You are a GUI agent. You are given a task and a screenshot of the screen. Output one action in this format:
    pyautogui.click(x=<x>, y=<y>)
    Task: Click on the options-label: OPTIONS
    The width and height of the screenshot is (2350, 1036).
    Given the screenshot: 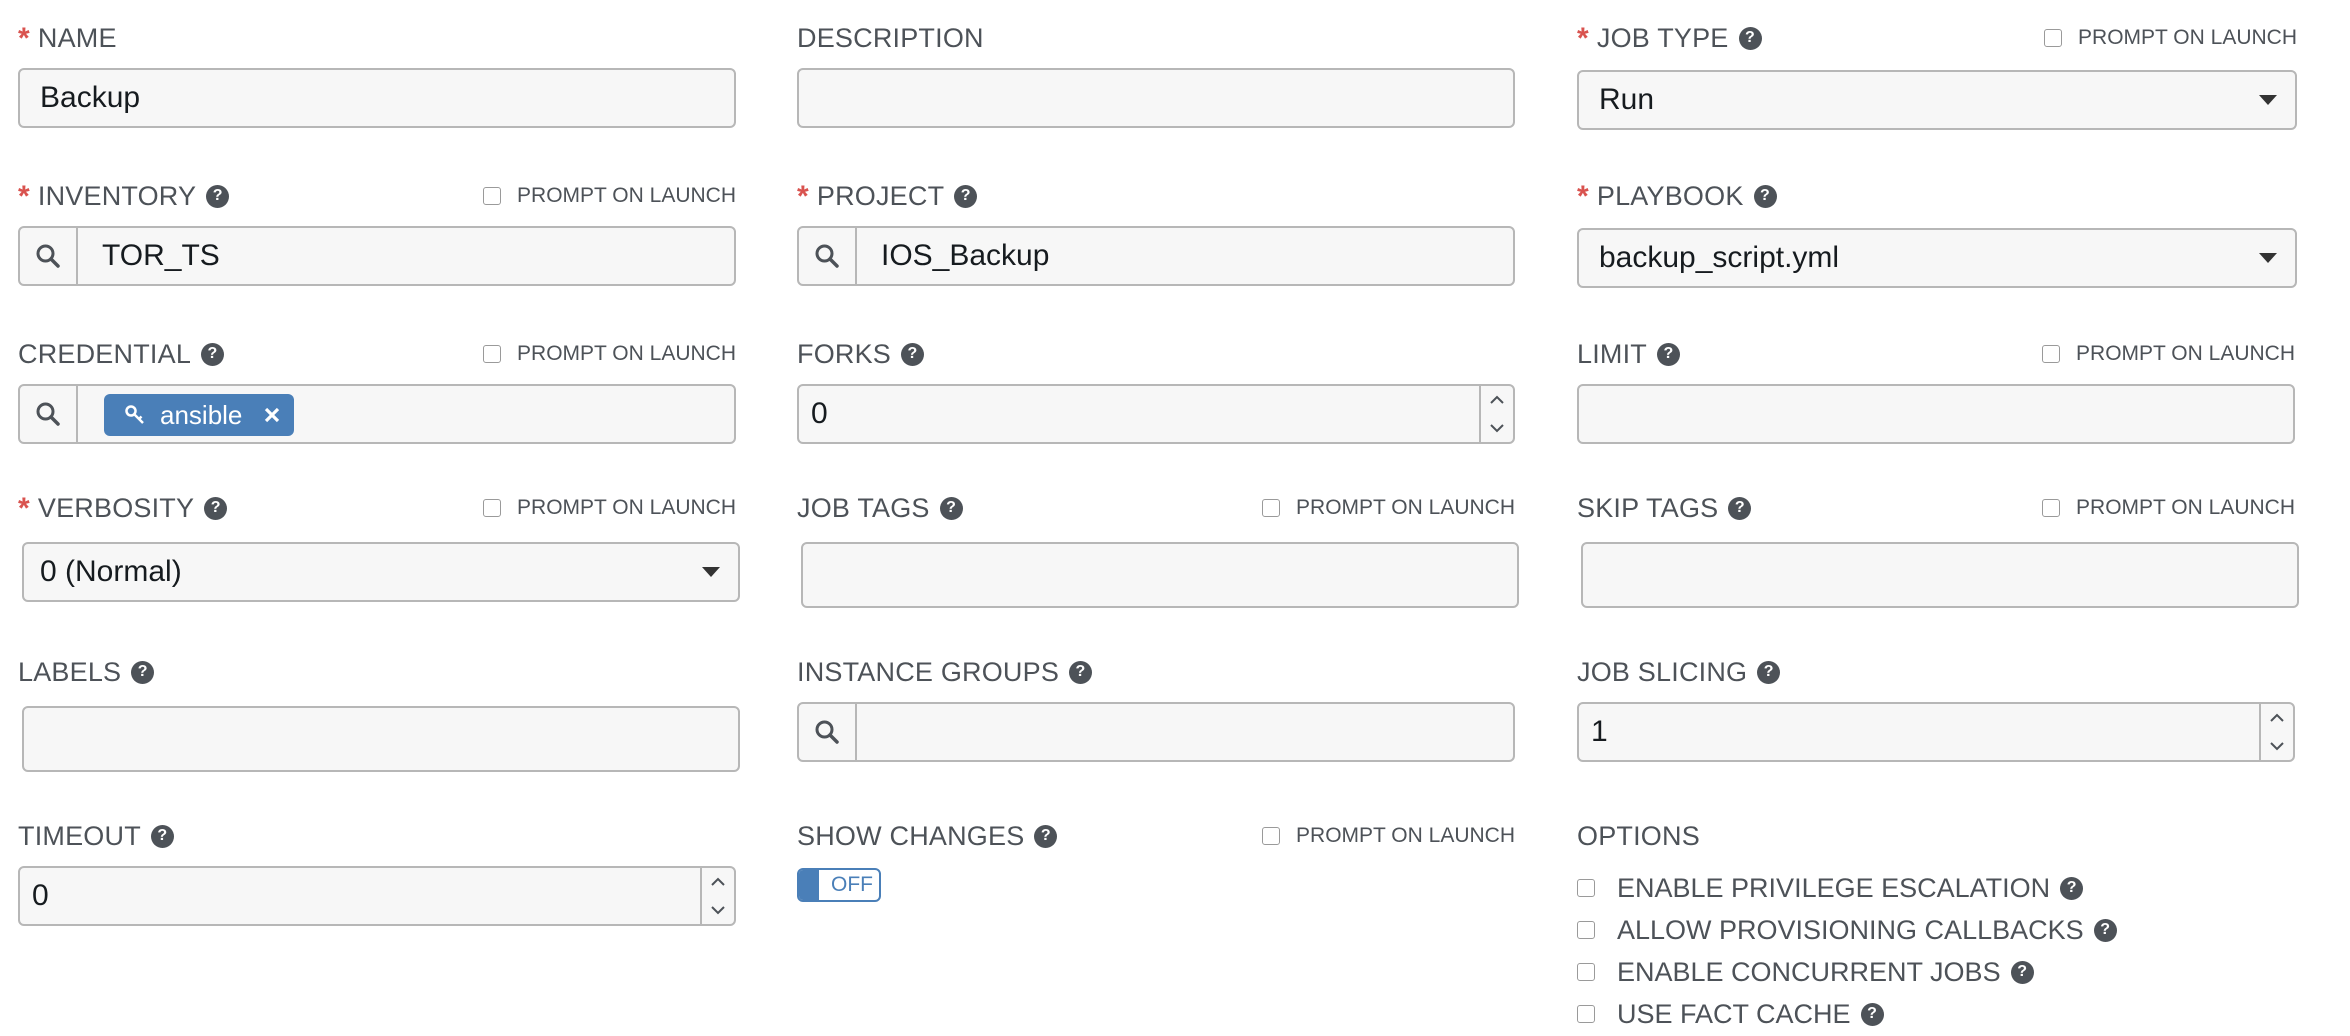 What is the action you would take?
    pyautogui.click(x=1638, y=835)
    